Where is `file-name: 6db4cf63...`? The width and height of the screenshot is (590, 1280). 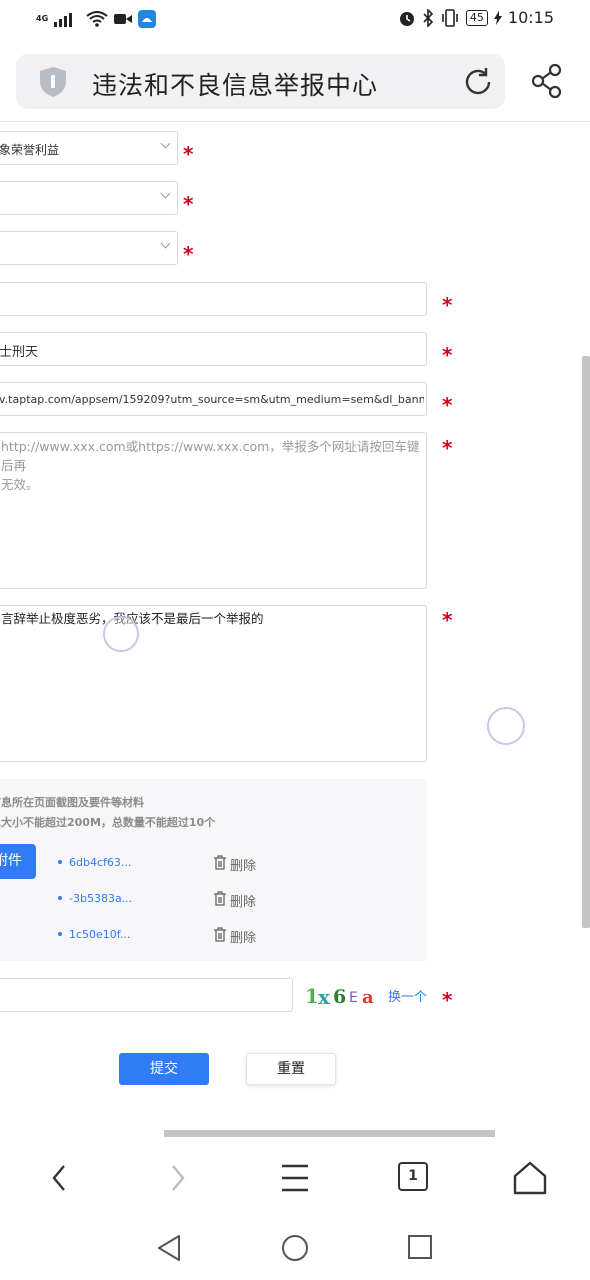
file-name: 6db4cf63... is located at coordinates (100, 862).